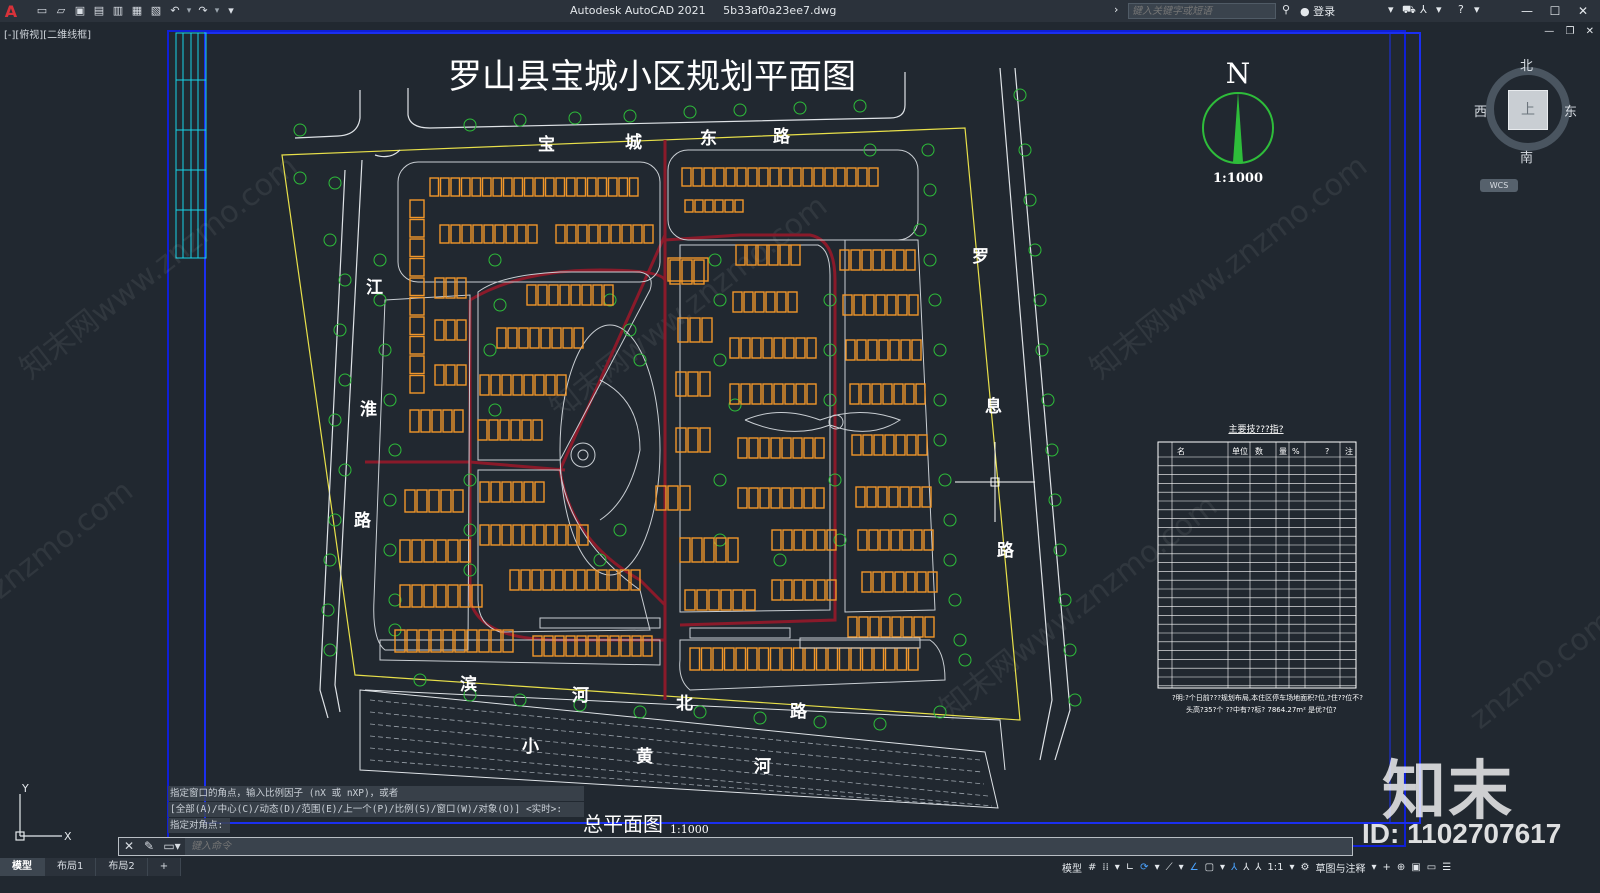 This screenshot has width=1600, height=893. I want to click on save-icon: ▣, so click(80, 11).